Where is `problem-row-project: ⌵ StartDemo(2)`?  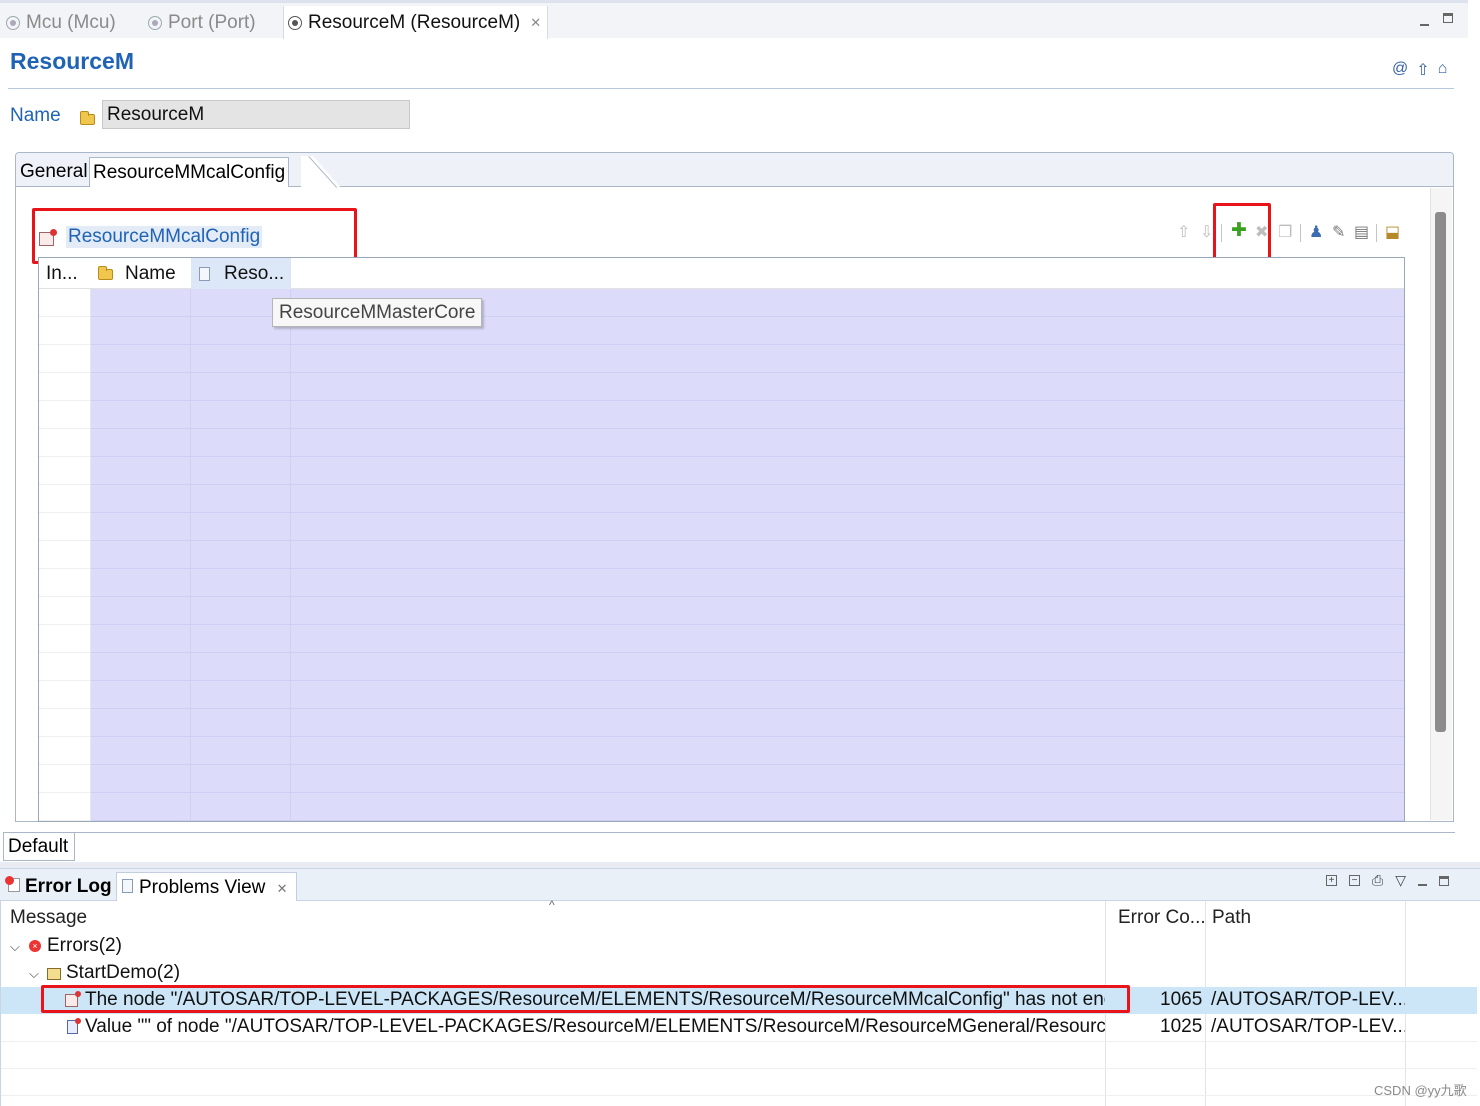 problem-row-project: ⌵ StartDemo(2) is located at coordinates (739, 973).